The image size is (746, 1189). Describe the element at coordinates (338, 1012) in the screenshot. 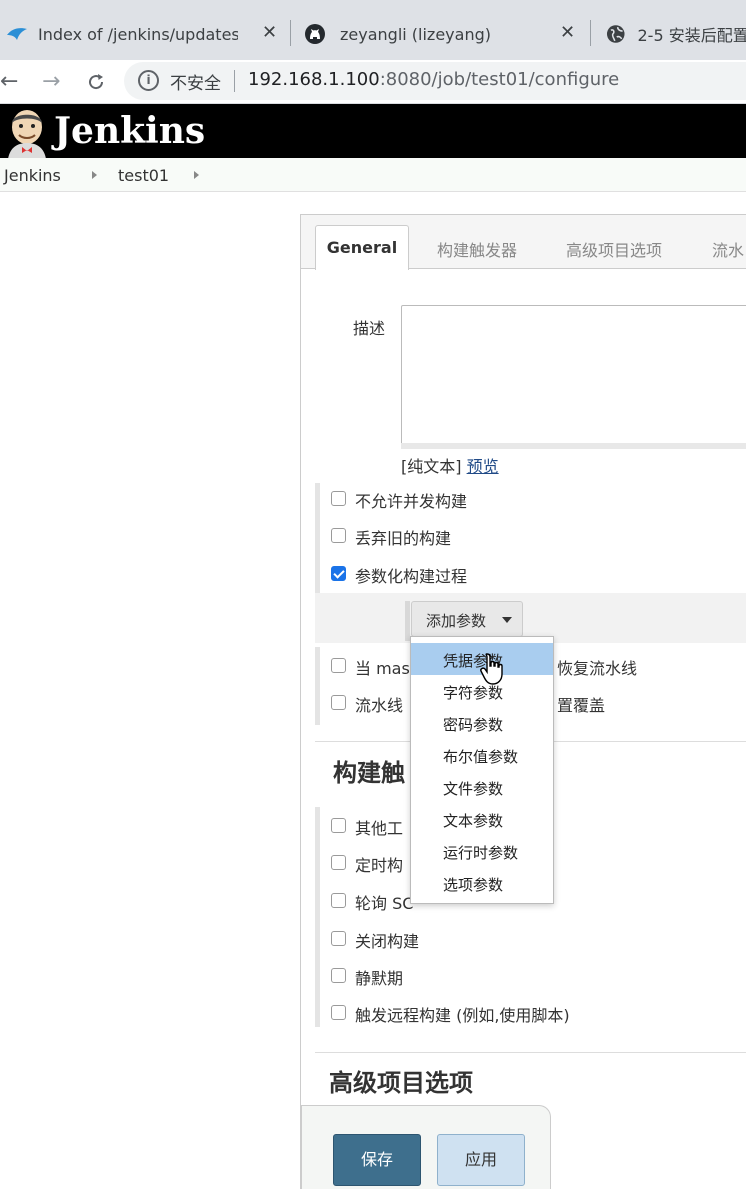

I see `checkbox-trigger-remote` at that location.